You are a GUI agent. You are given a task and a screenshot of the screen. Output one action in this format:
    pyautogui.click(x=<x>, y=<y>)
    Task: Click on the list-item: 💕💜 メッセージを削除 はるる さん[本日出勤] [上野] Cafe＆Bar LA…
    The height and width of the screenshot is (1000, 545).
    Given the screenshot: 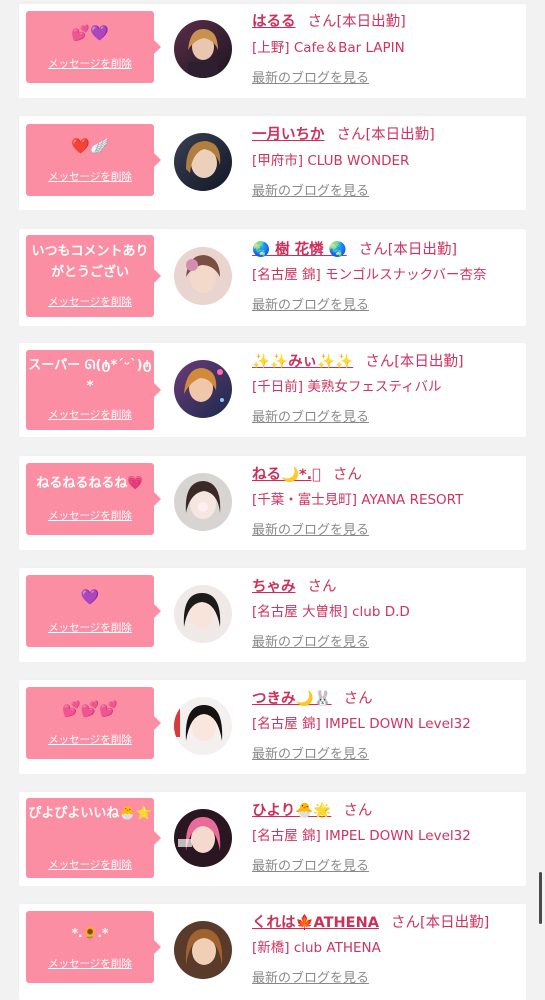 What is the action you would take?
    pyautogui.click(x=272, y=51)
    